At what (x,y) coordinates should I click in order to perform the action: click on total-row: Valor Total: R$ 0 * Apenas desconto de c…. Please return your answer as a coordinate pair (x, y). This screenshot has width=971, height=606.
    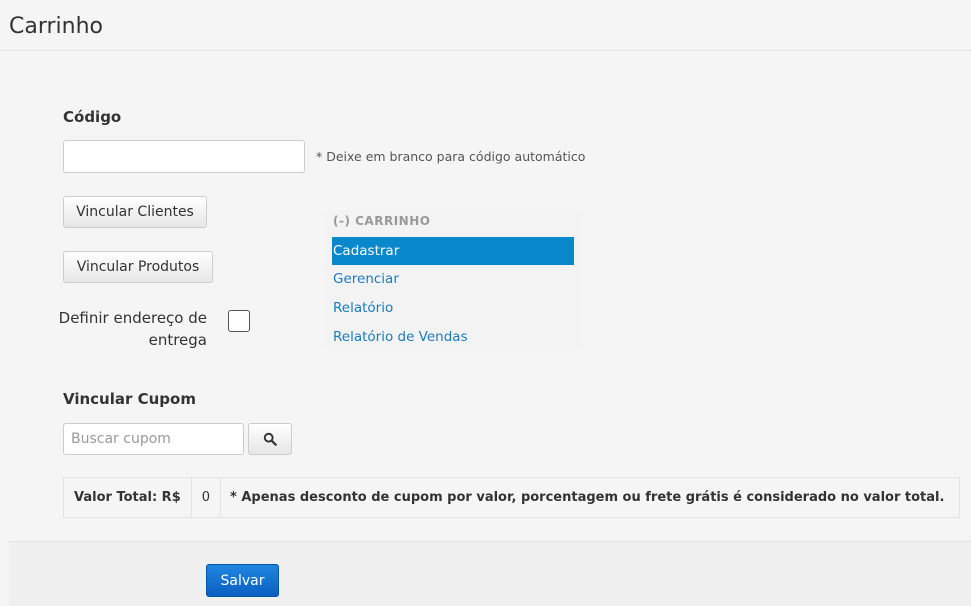
    Looking at the image, I should click on (511, 497).